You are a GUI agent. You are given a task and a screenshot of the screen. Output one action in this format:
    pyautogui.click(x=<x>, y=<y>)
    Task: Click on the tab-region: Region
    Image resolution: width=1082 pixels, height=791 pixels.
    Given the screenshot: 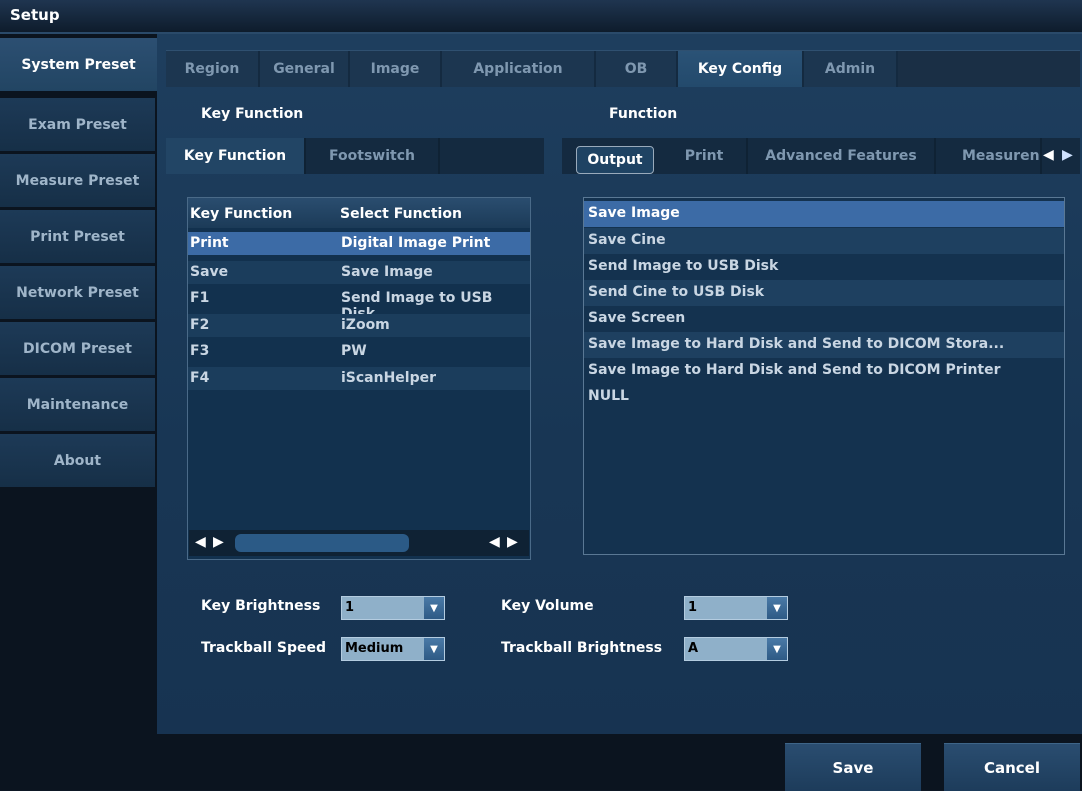 What is the action you would take?
    pyautogui.click(x=213, y=69)
    